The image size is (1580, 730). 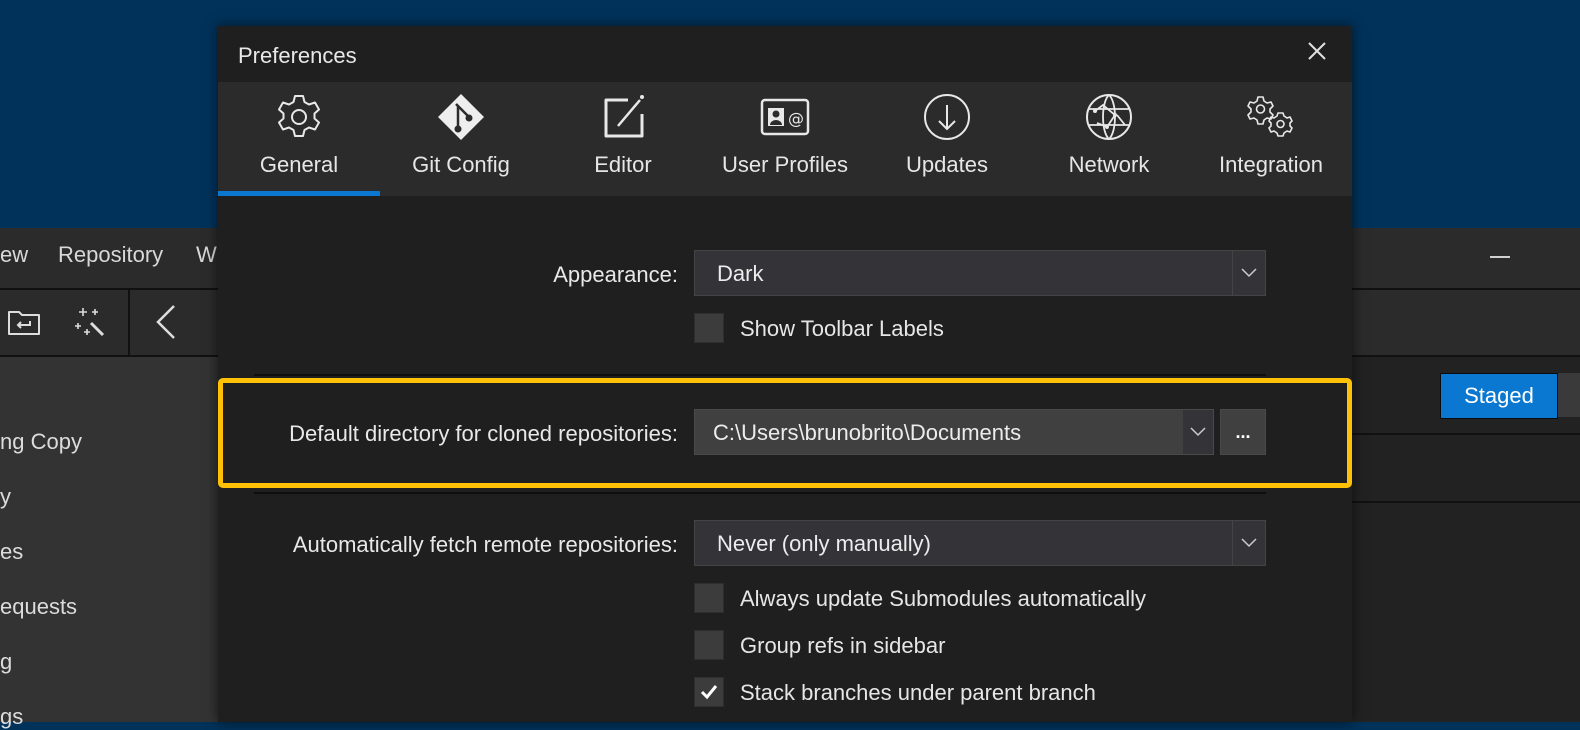 I want to click on tab-network: Network, so click(x=1109, y=139).